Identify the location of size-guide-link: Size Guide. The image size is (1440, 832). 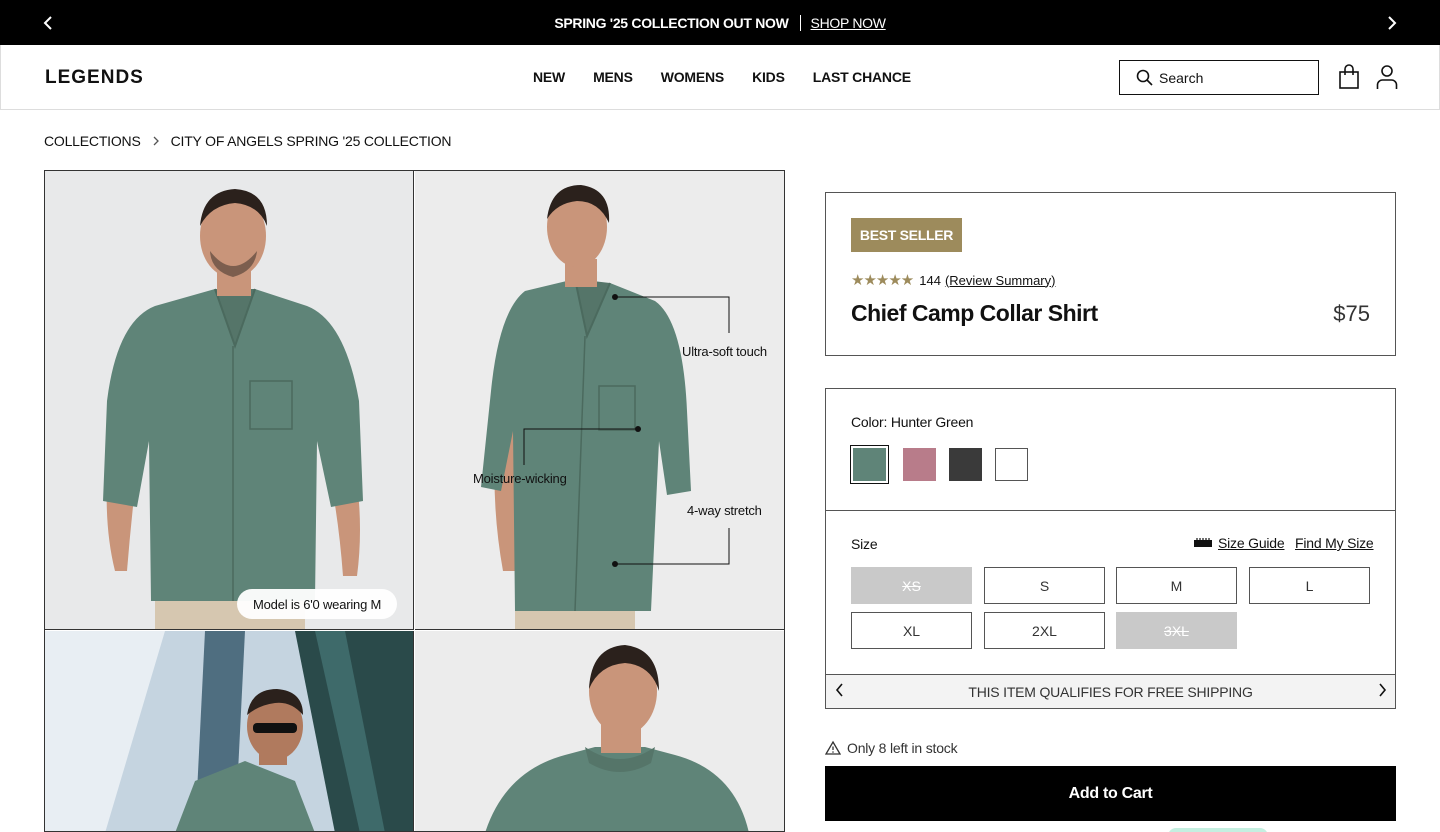
(1239, 543).